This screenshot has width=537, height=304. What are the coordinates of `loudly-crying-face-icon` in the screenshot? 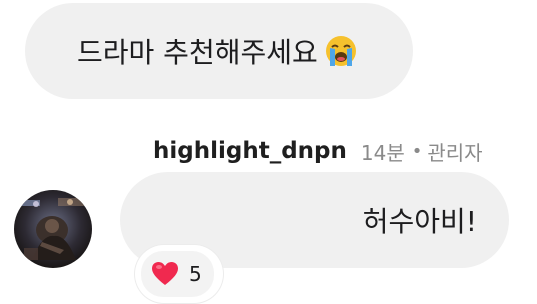 It's located at (341, 51).